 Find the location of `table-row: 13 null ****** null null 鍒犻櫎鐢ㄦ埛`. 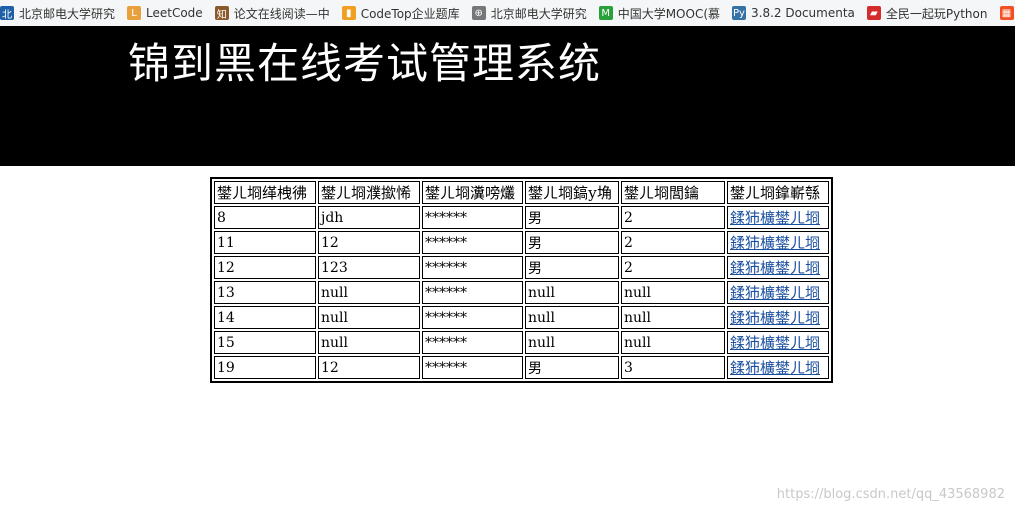

table-row: 13 null ****** null null 鍒犻櫎鐢ㄦ埛 is located at coordinates (521, 292).